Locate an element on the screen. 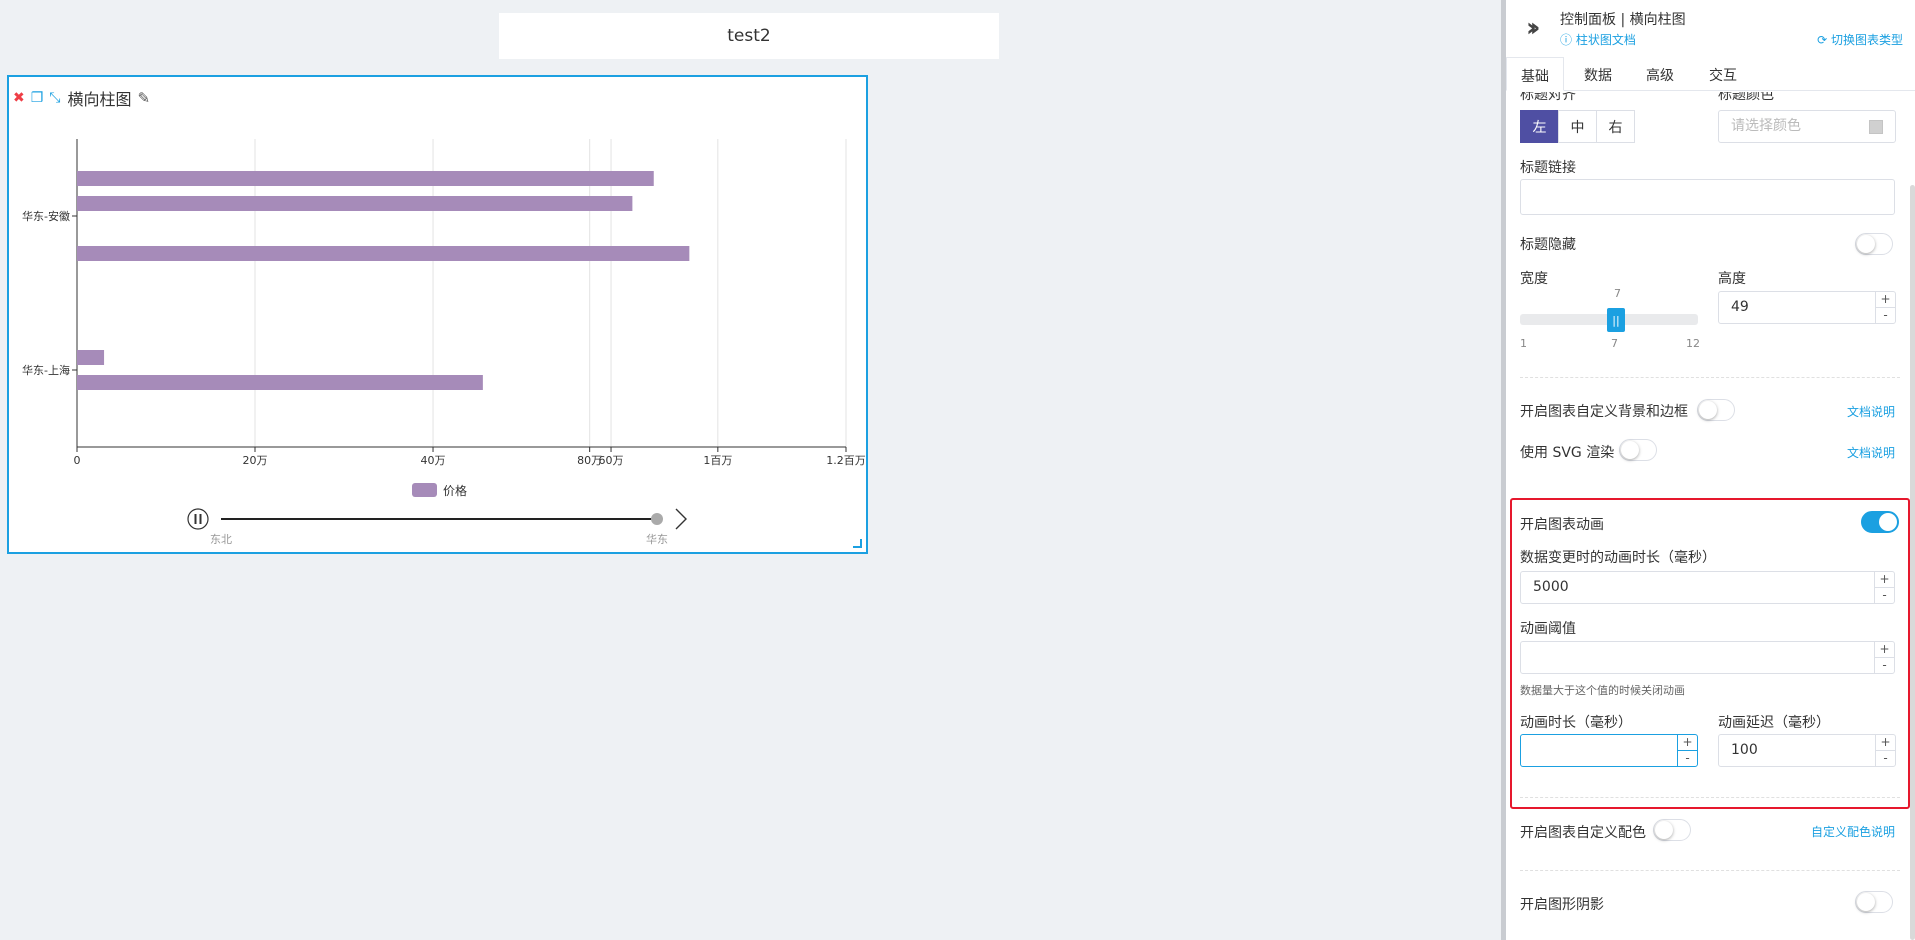 This screenshot has height=940, width=1915. width-slider-thumb: || is located at coordinates (1616, 320).